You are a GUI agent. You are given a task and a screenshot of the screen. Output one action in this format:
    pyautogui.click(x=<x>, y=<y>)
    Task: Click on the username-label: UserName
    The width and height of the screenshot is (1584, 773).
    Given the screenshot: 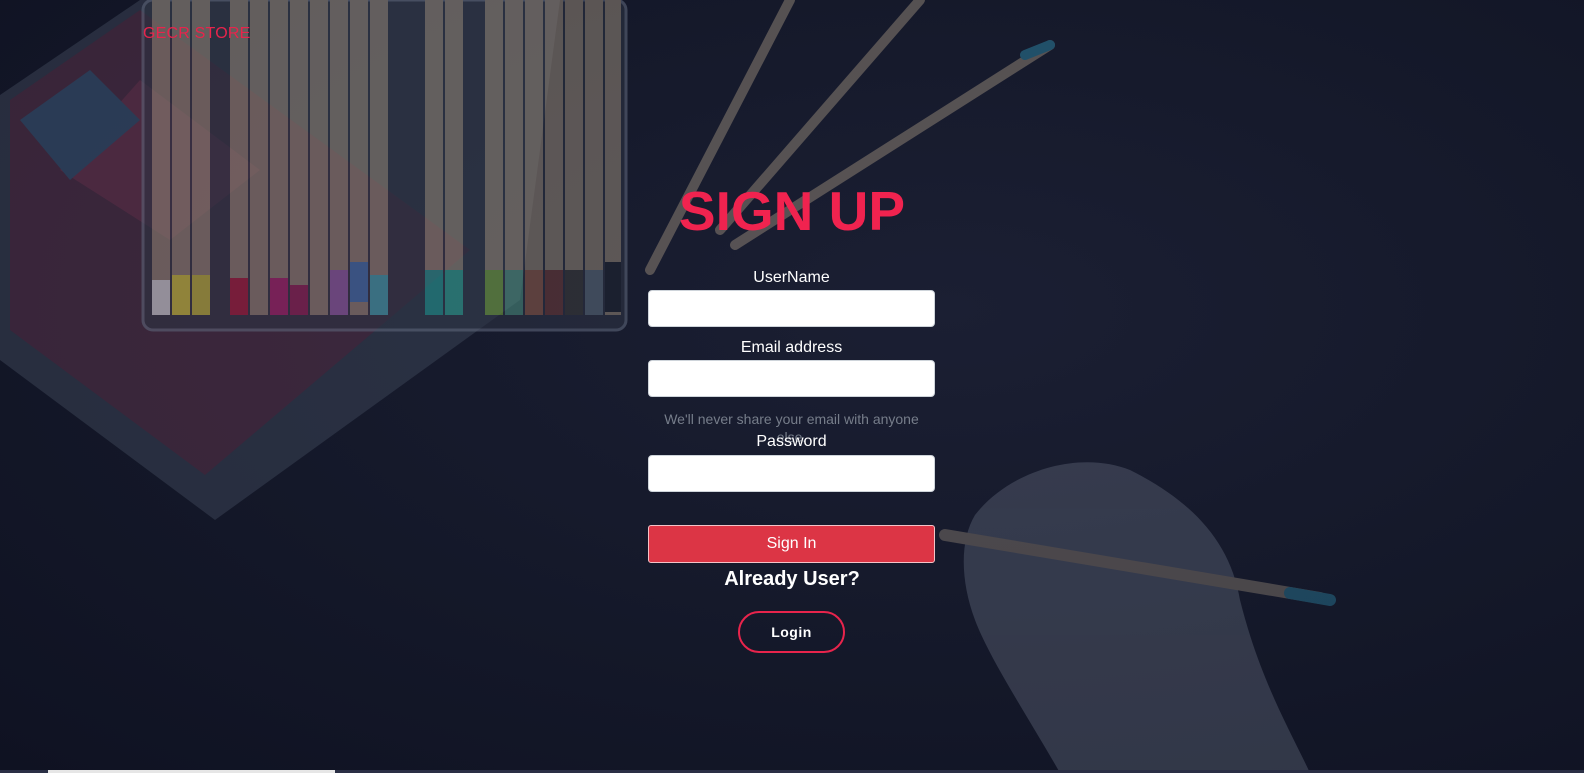 What is the action you would take?
    pyautogui.click(x=791, y=277)
    